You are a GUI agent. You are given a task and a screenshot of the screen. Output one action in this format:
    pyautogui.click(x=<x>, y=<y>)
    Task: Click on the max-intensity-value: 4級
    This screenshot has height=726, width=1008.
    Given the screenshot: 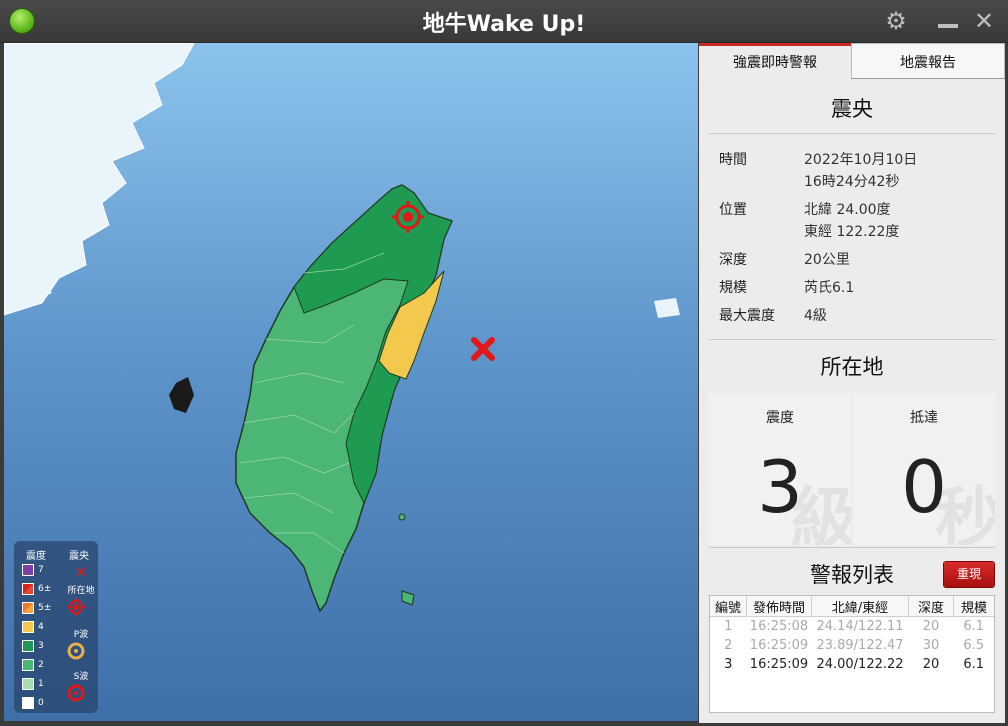 What is the action you would take?
    pyautogui.click(x=815, y=316)
    